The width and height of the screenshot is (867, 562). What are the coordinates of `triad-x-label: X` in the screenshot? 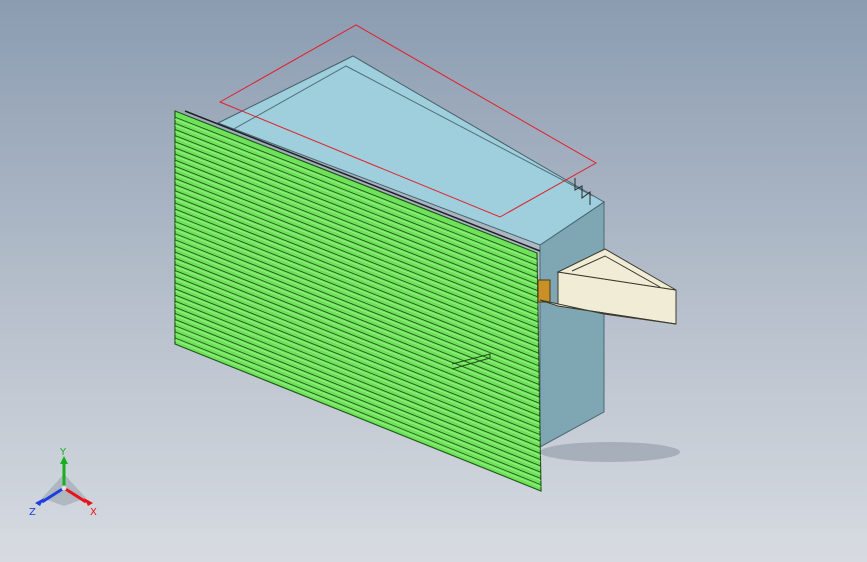 It's located at (93, 512).